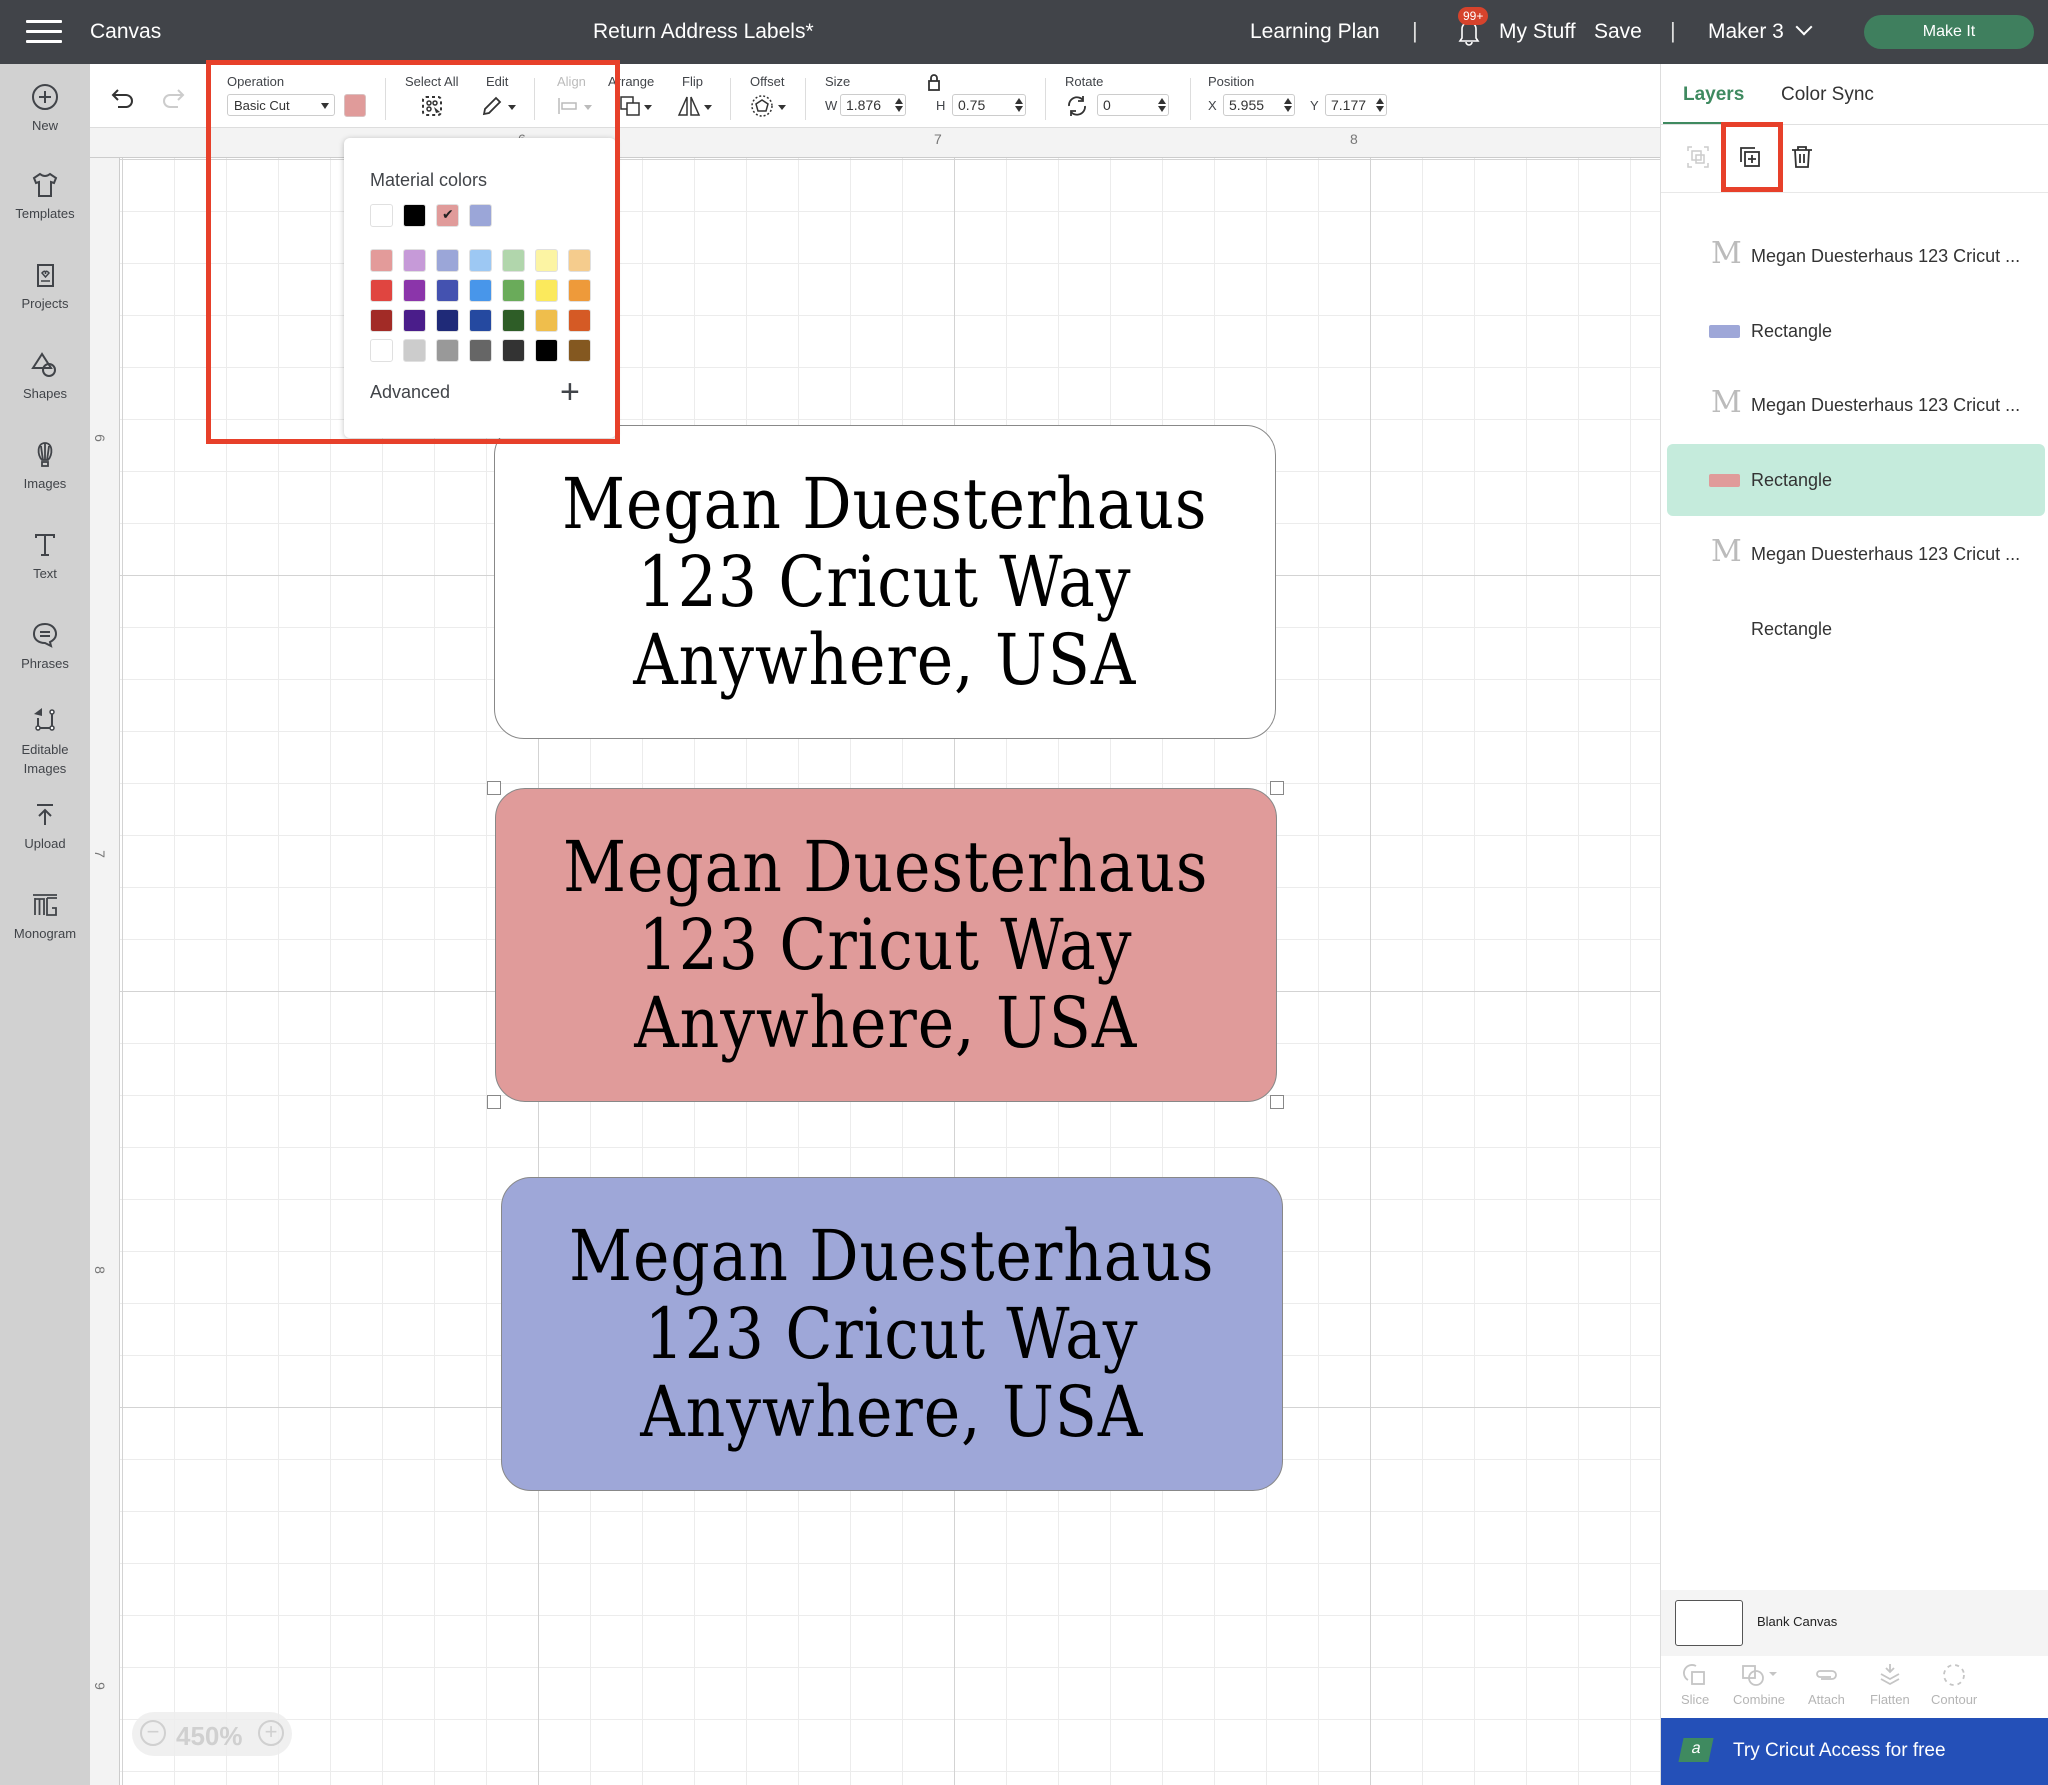 Image resolution: width=2048 pixels, height=1785 pixels. I want to click on lock-icon, so click(934, 82).